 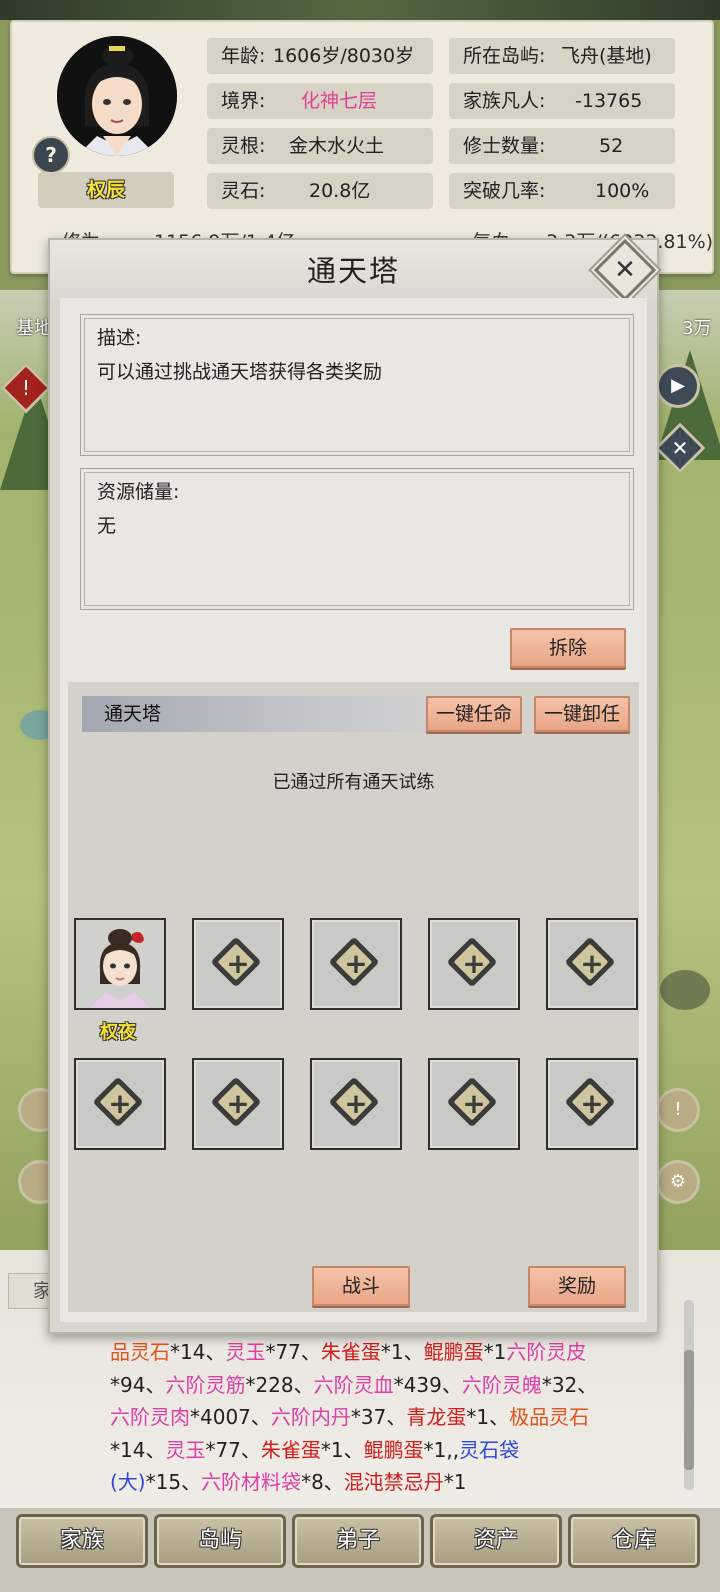 What do you see at coordinates (504, 146) in the screenshot?
I see `stat-cultivators-label: 修士数量:` at bounding box center [504, 146].